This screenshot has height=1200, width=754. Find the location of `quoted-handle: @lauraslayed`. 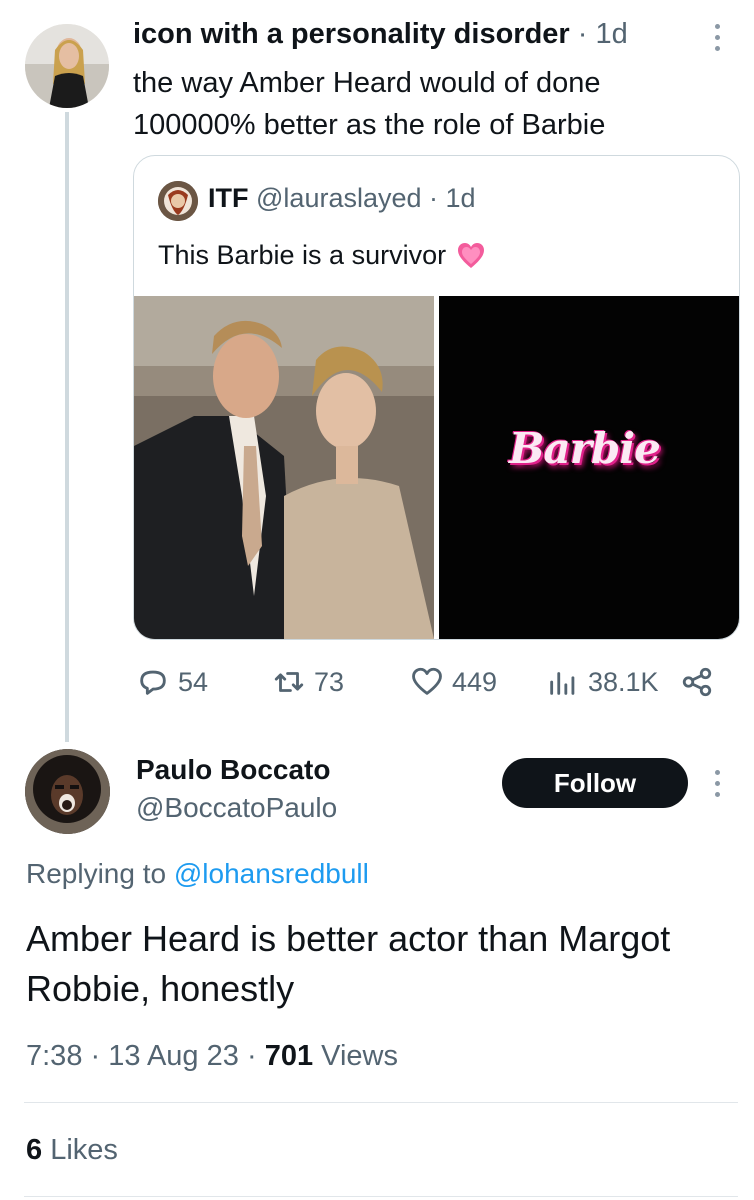

quoted-handle: @lauraslayed is located at coordinates (339, 198).